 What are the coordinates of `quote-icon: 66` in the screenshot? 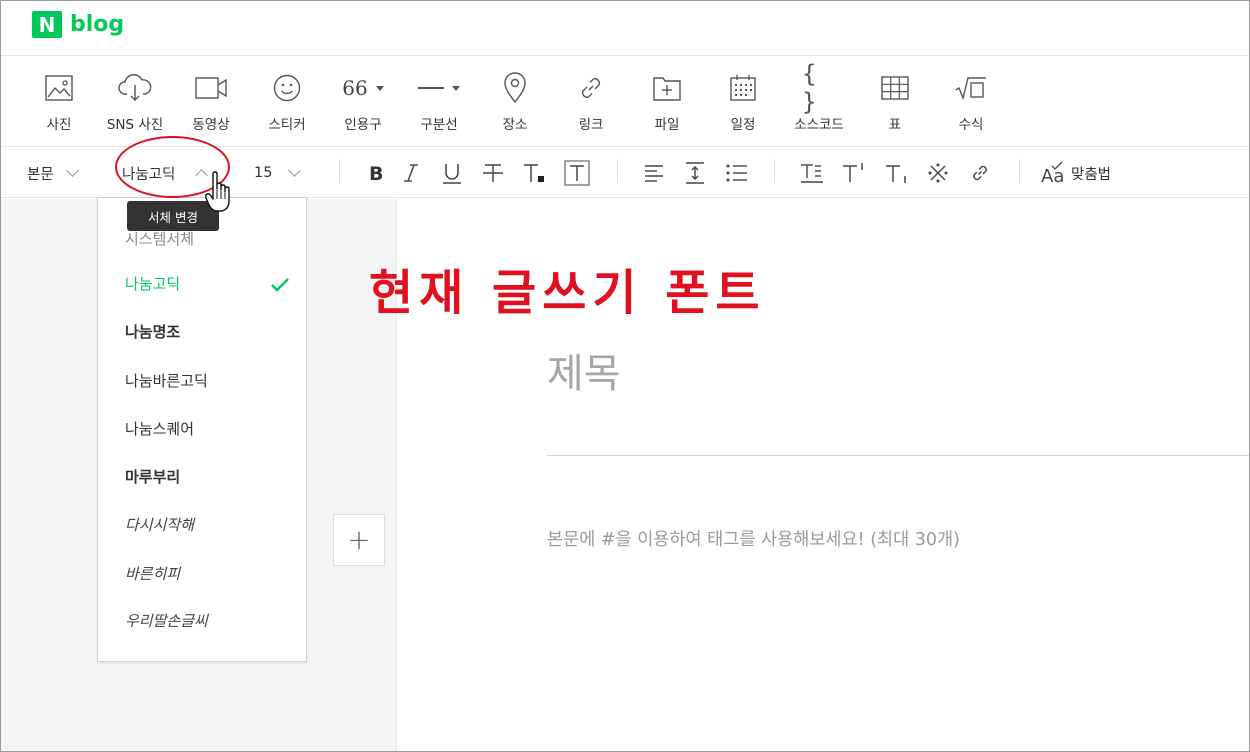 It's located at (363, 88).